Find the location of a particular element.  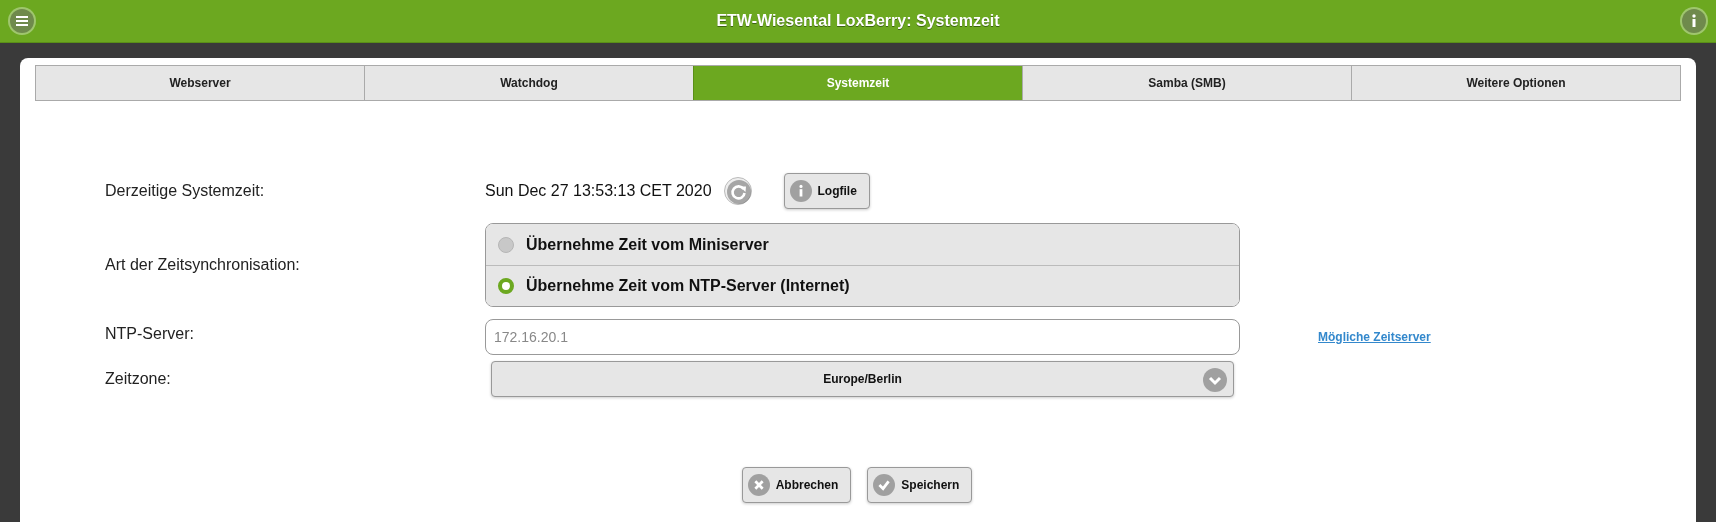

refresh-button is located at coordinates (737, 191).